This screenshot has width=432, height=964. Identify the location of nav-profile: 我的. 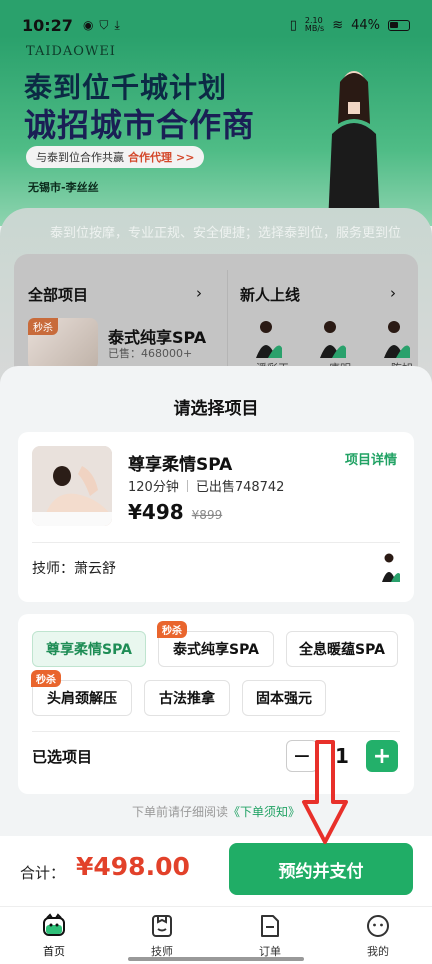
(378, 935).